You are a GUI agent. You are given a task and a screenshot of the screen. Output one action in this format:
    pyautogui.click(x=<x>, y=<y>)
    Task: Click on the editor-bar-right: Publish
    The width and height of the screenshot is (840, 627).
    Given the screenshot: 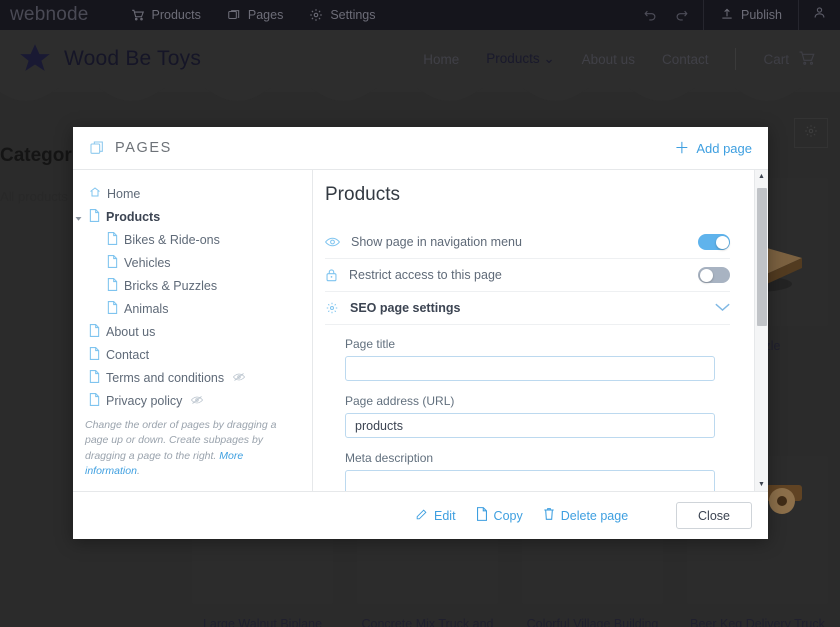 What is the action you would take?
    pyautogui.click(x=734, y=15)
    